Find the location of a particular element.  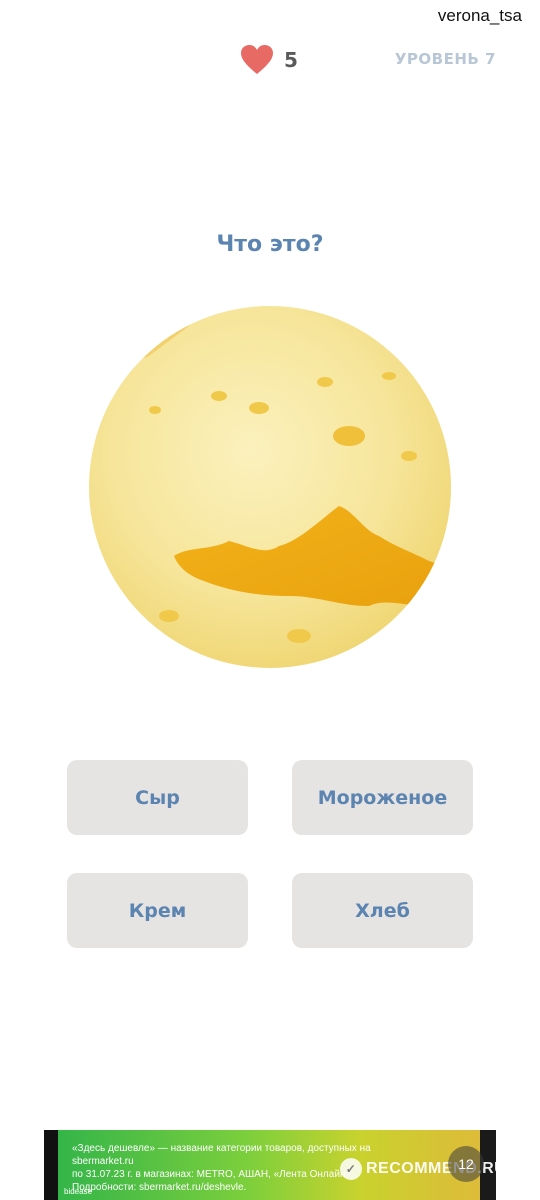

answer-button-ice-cream: Мороженое is located at coordinates (382, 797).